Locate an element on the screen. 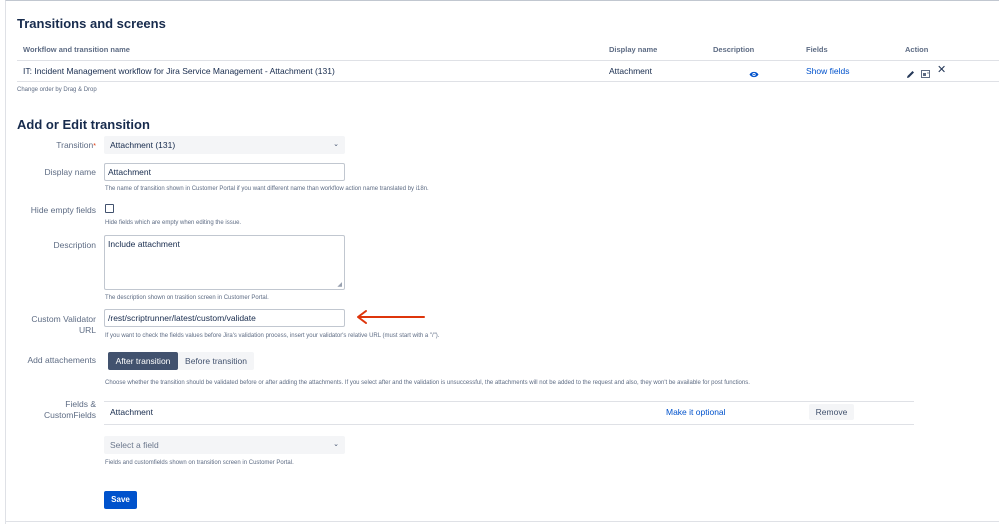 The width and height of the screenshot is (999, 524). save-button: Save is located at coordinates (120, 500).